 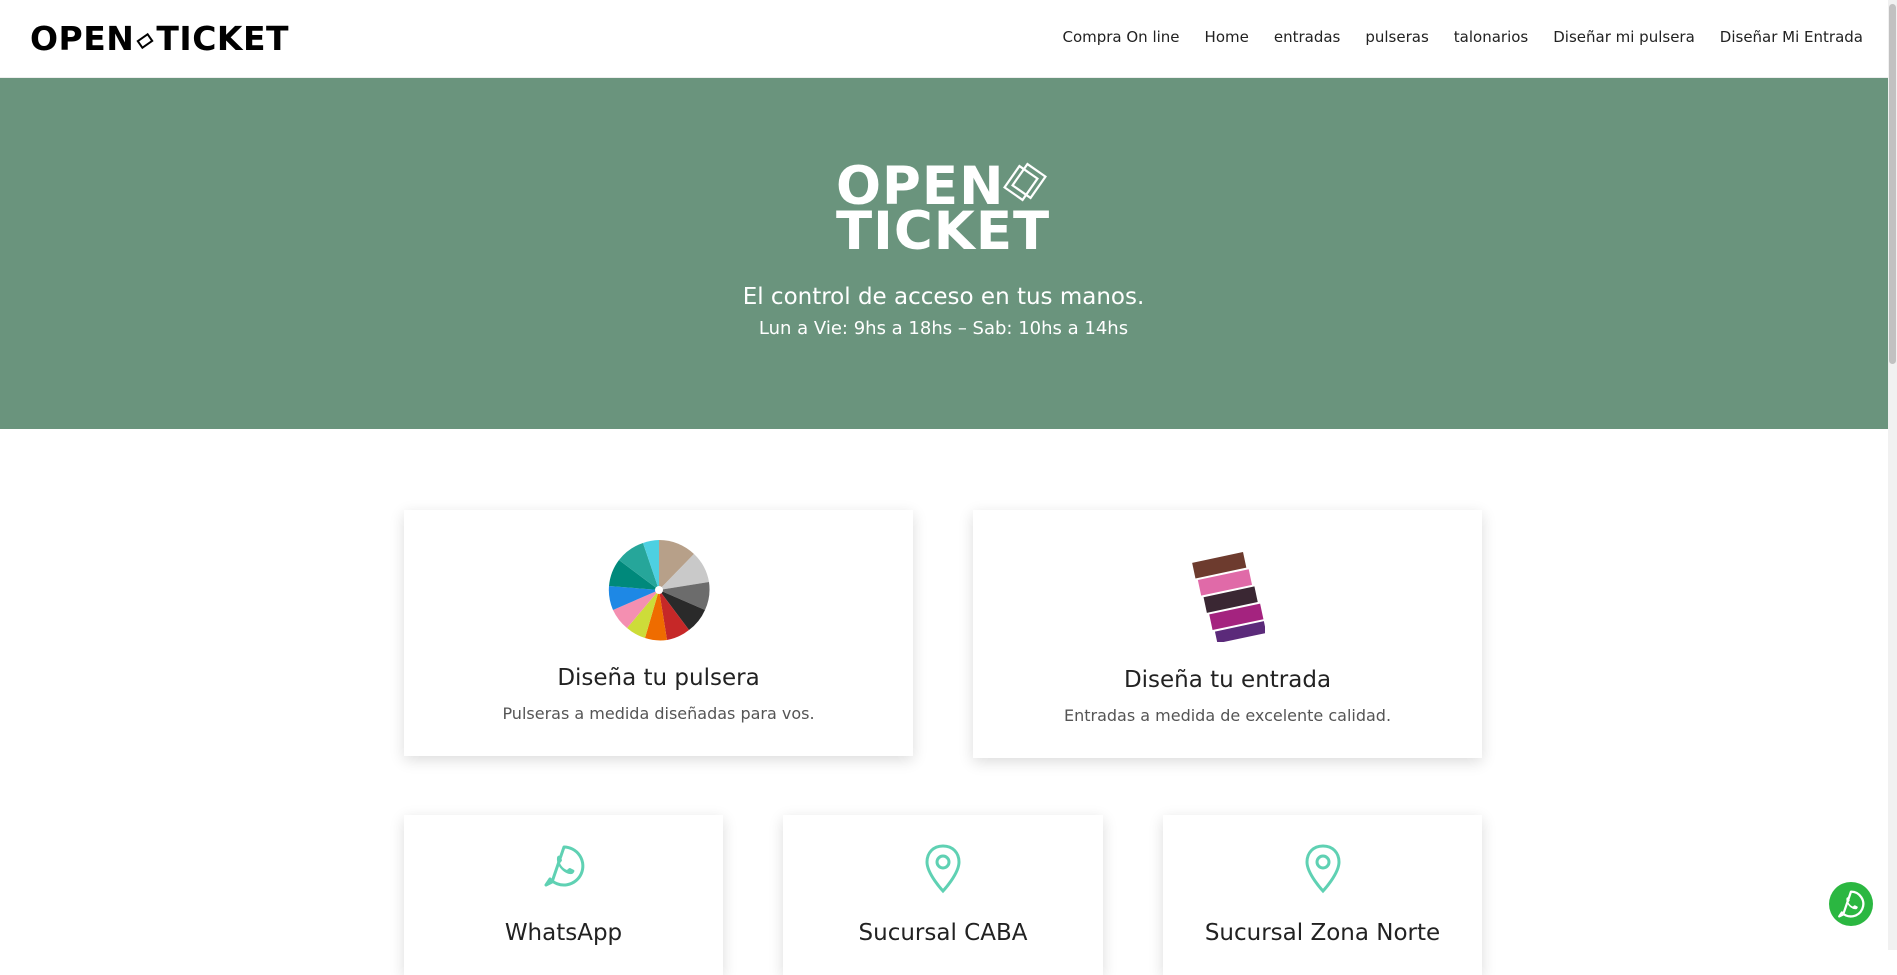 I want to click on nav-talonarios: talonarios, so click(x=1491, y=37).